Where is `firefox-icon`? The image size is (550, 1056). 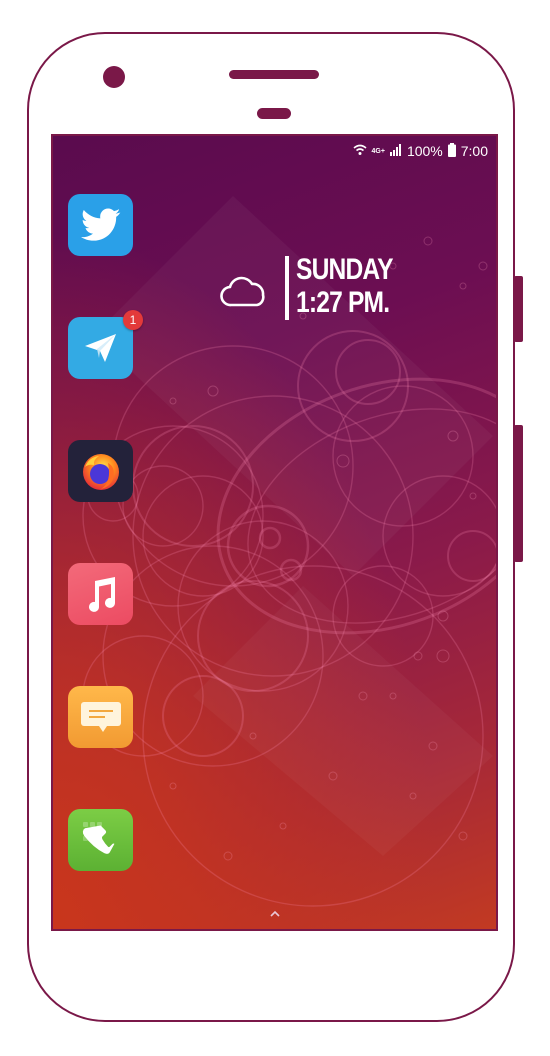 firefox-icon is located at coordinates (101, 471).